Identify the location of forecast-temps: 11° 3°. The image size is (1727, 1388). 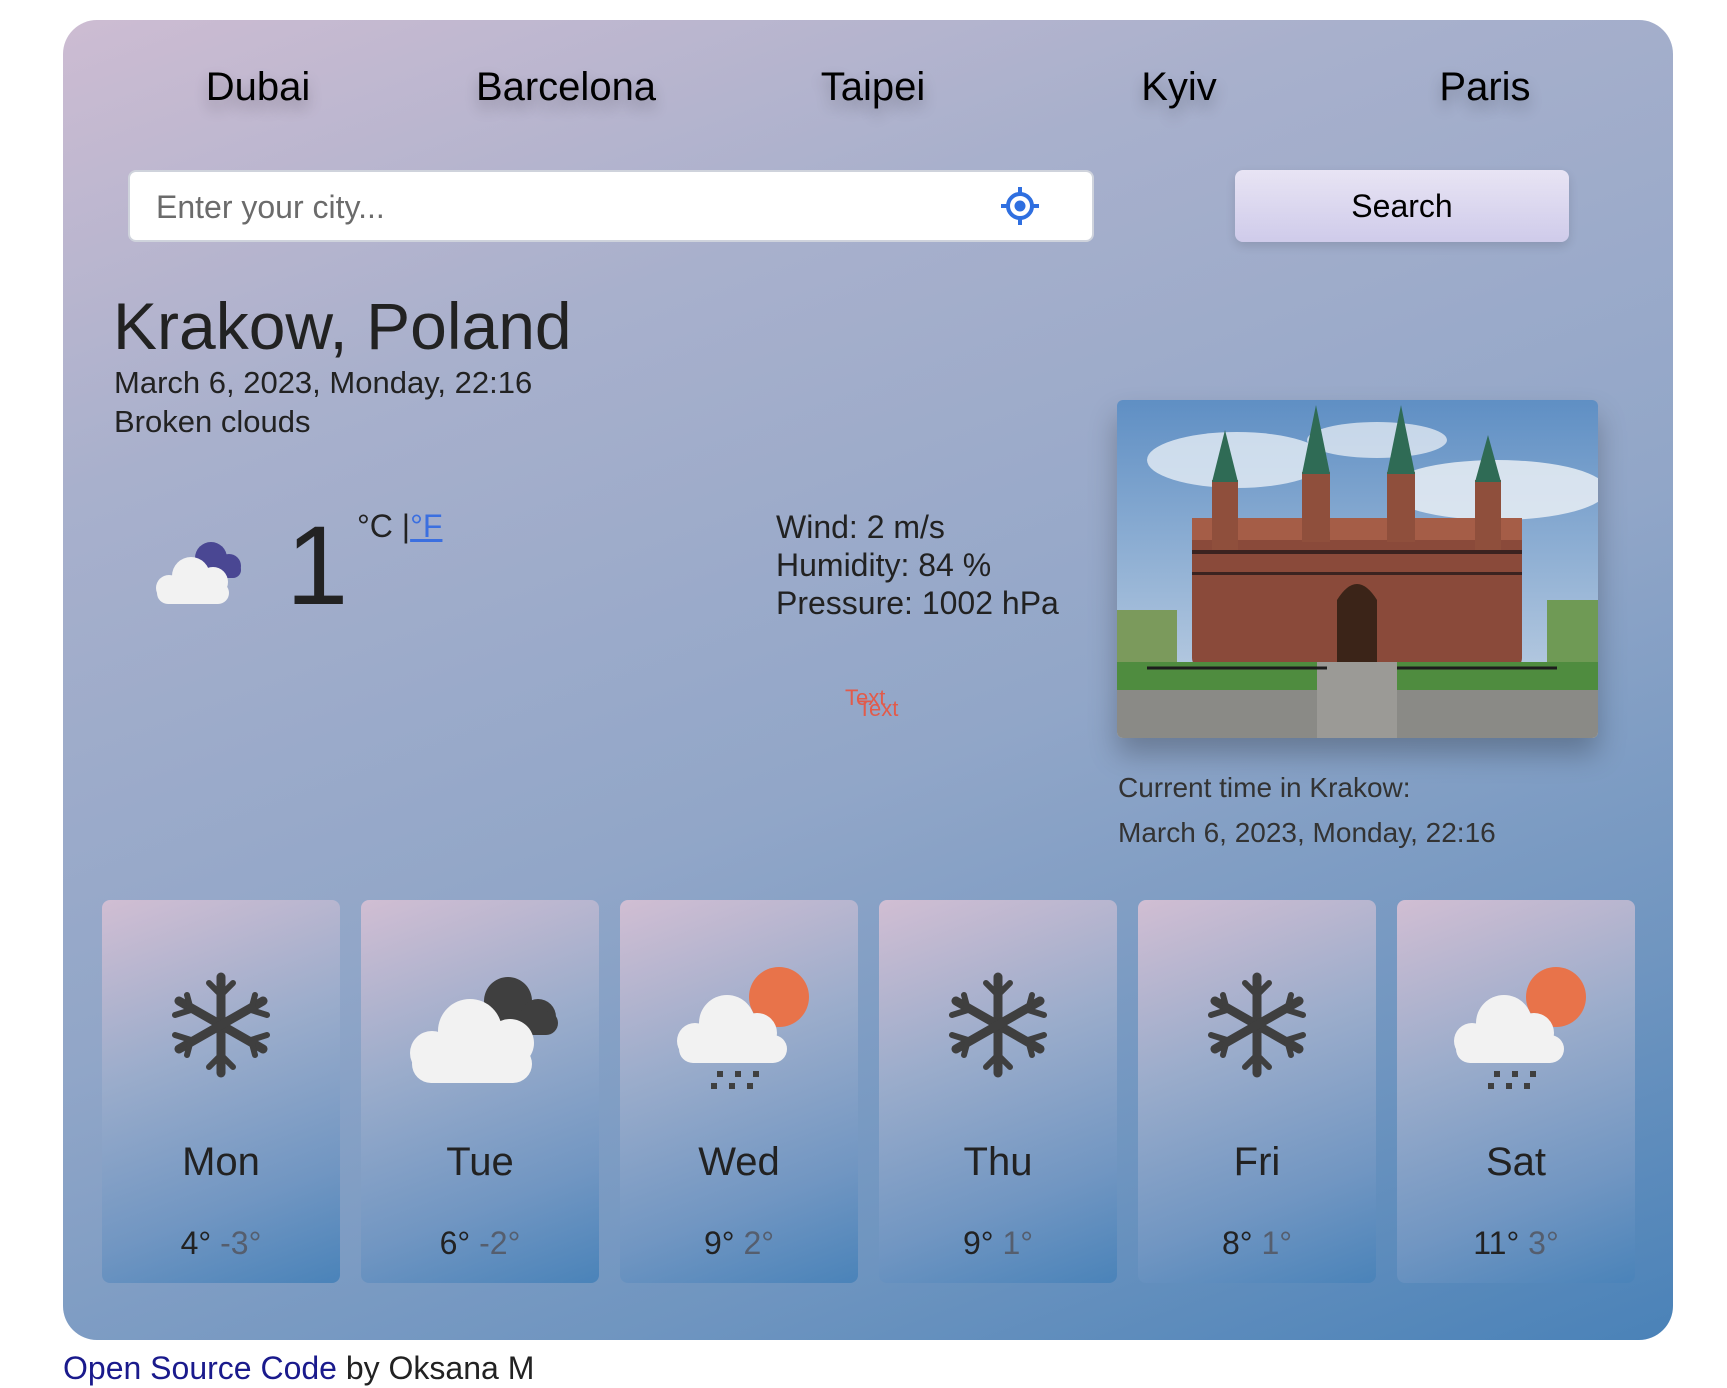
(1516, 1243).